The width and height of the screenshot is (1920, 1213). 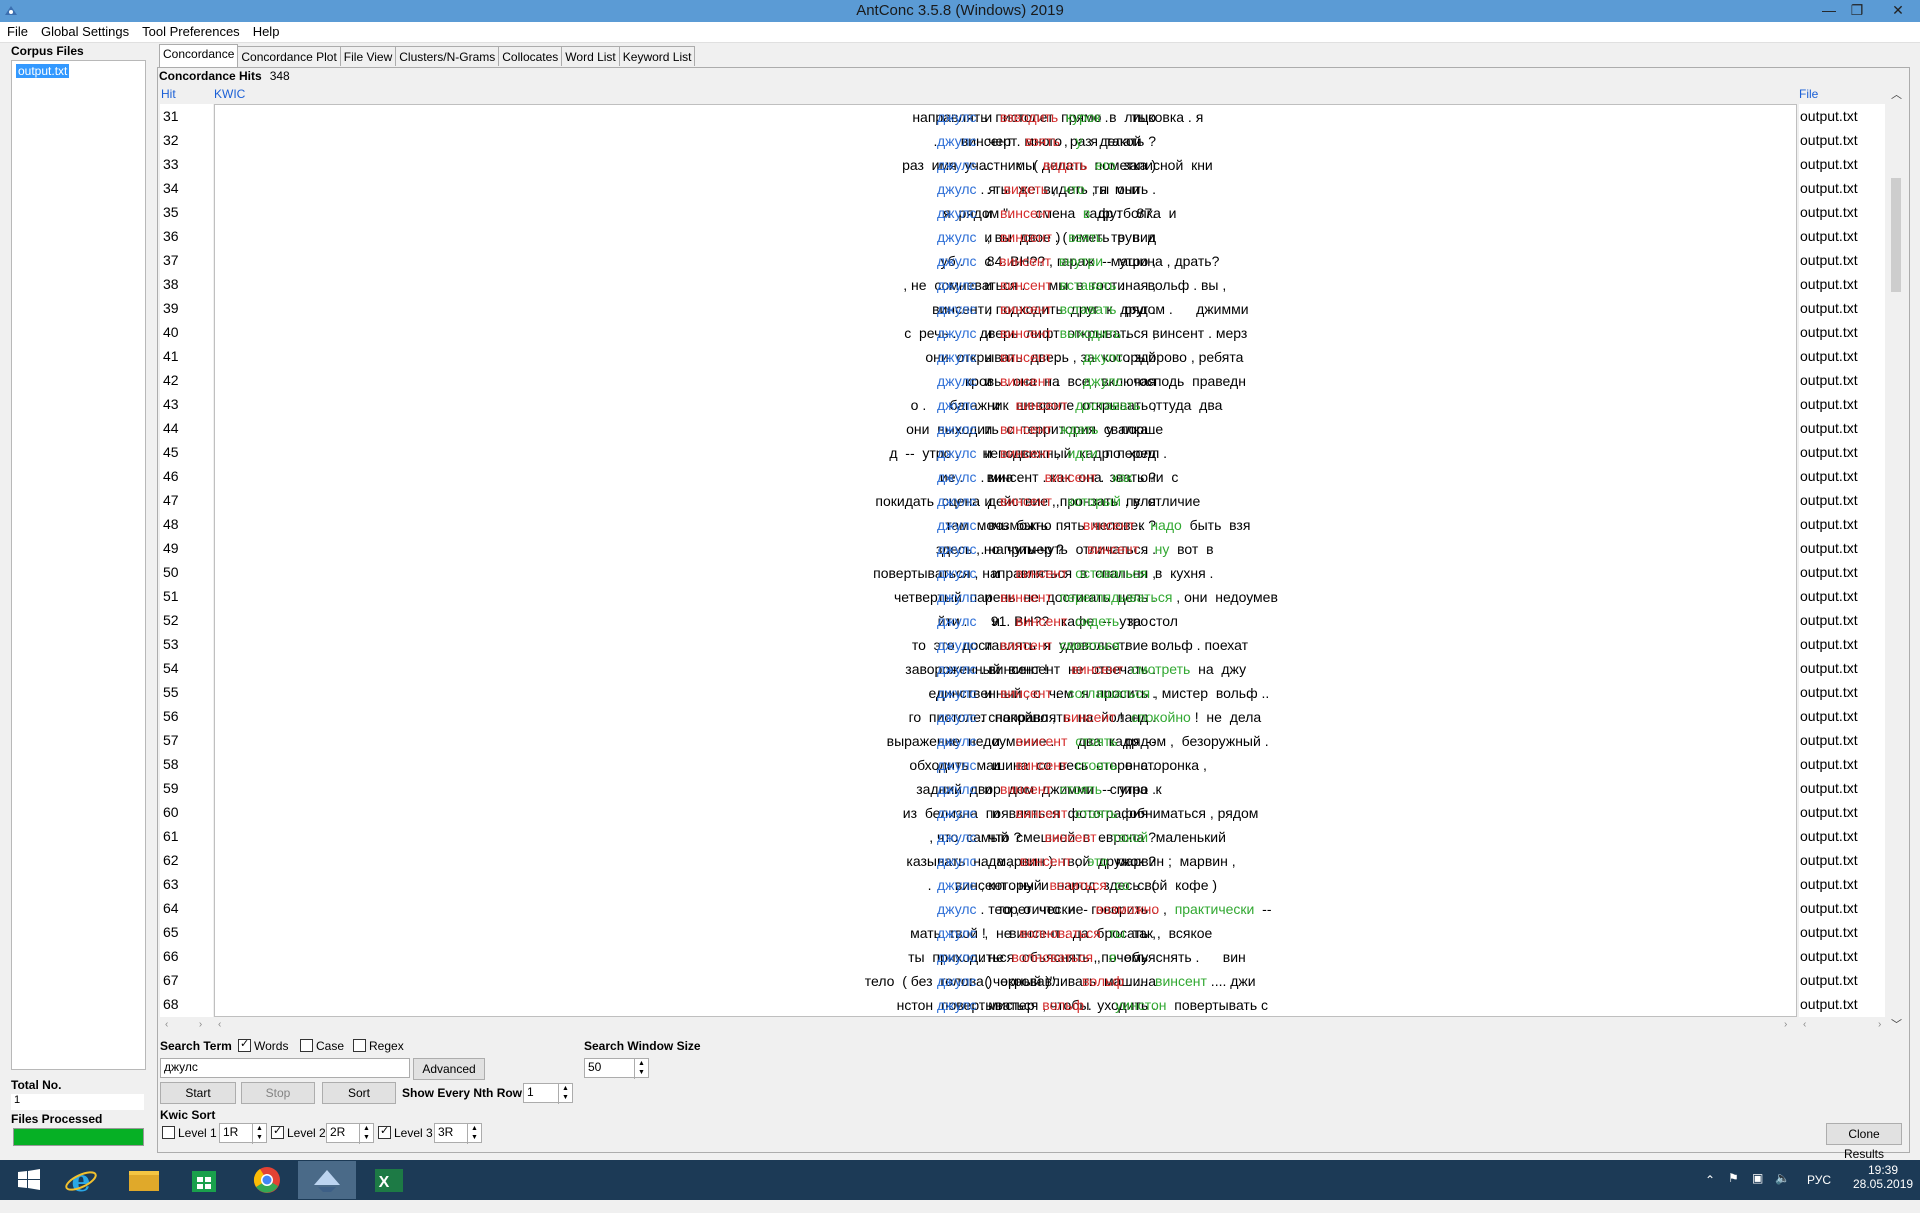 What do you see at coordinates (474, 1134) in the screenshot?
I see `level3-spinner-icon: ▲ ▼` at bounding box center [474, 1134].